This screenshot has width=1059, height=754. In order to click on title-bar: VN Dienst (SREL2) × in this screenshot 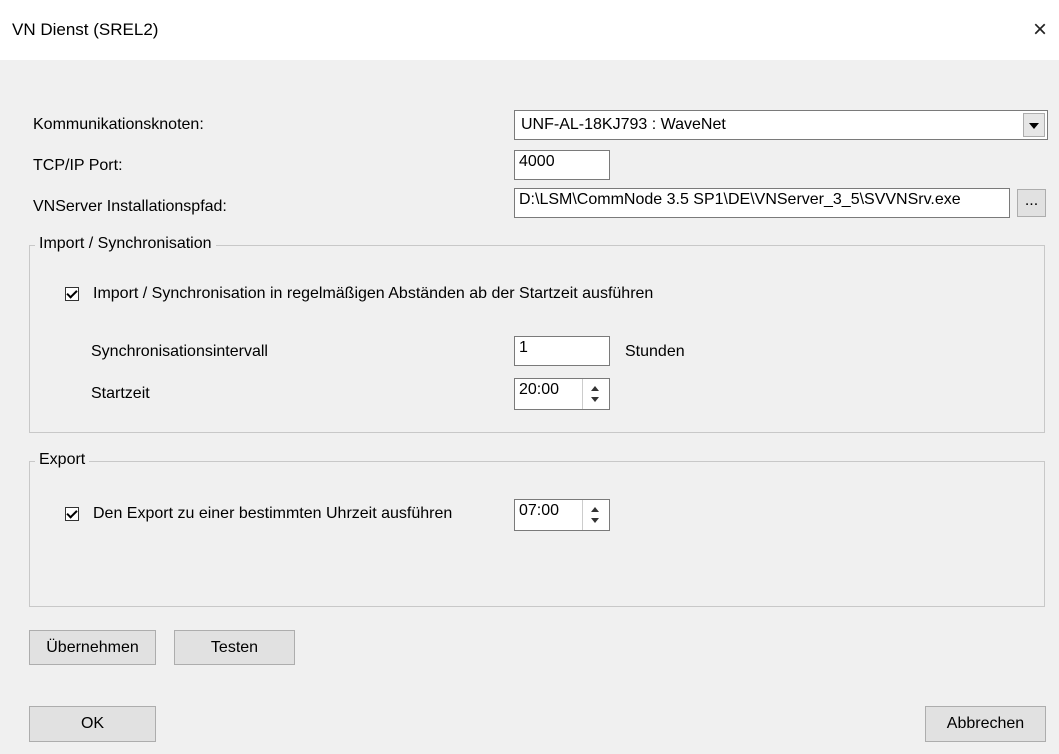, I will do `click(529, 30)`.